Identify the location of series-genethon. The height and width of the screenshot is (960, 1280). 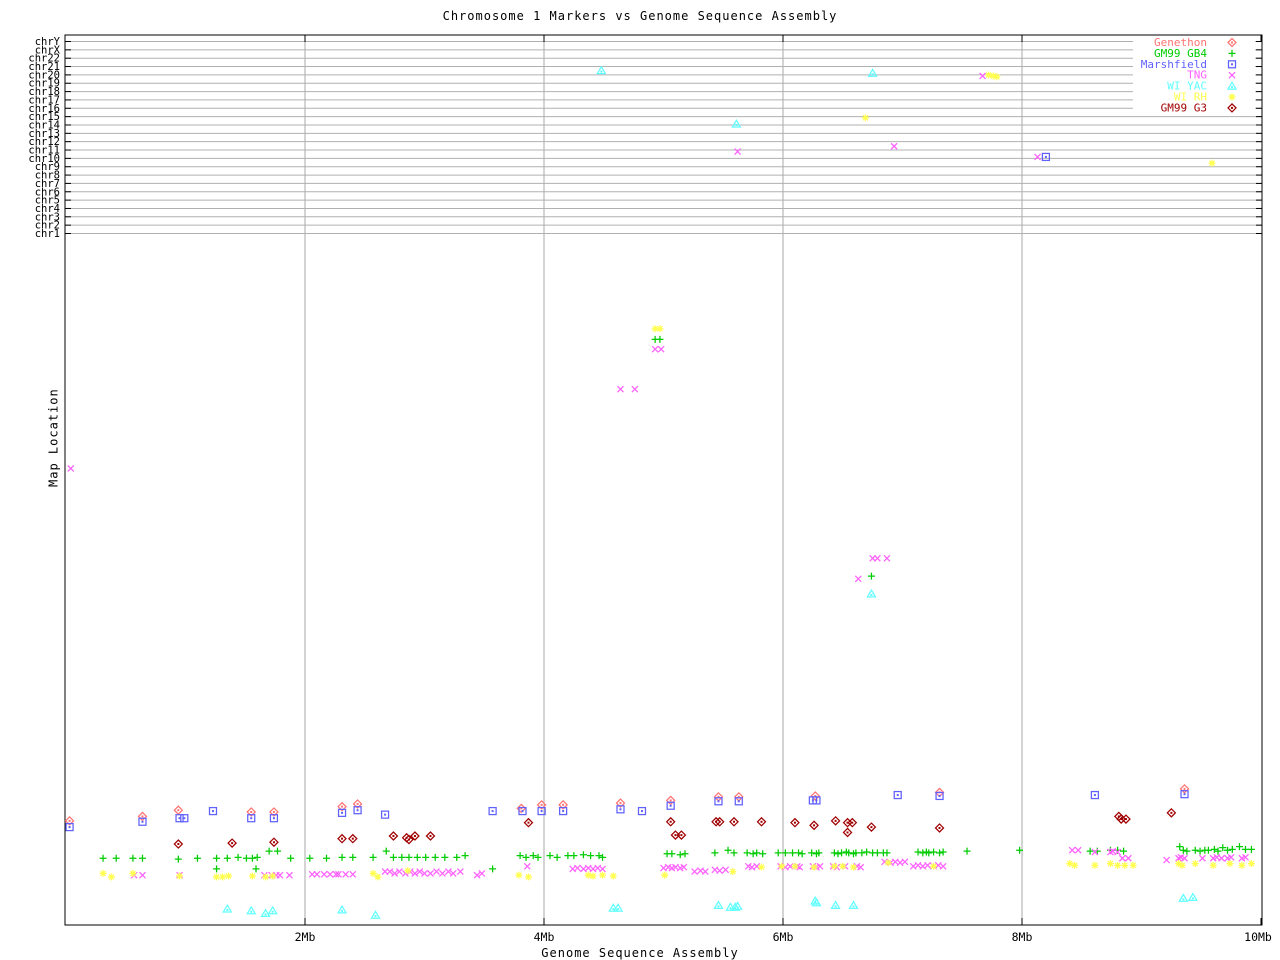
(627, 804).